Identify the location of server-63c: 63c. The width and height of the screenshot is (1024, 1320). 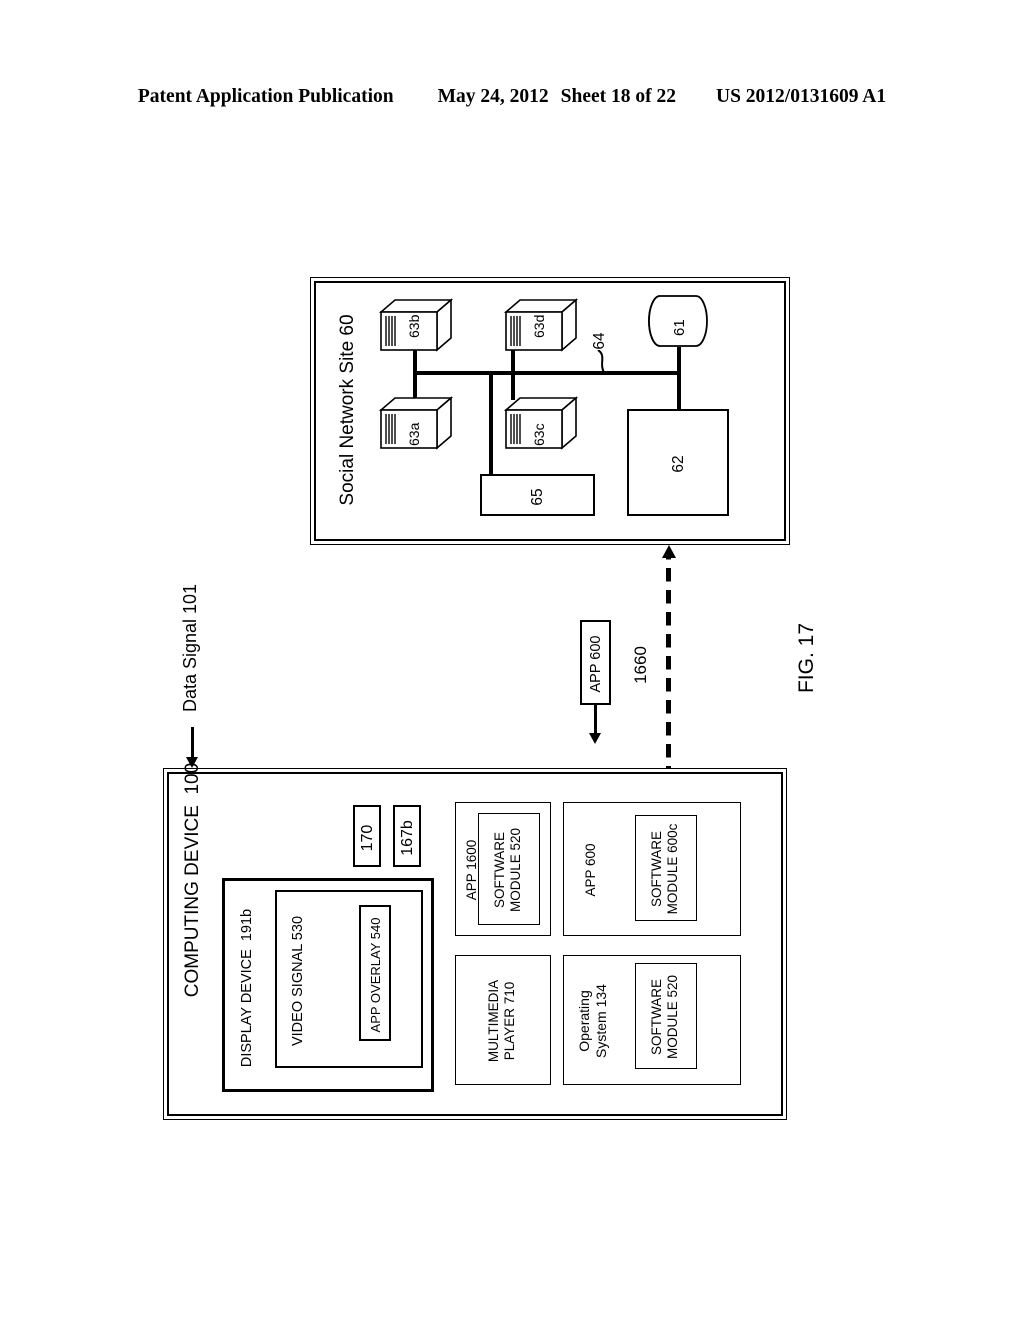
(541, 423).